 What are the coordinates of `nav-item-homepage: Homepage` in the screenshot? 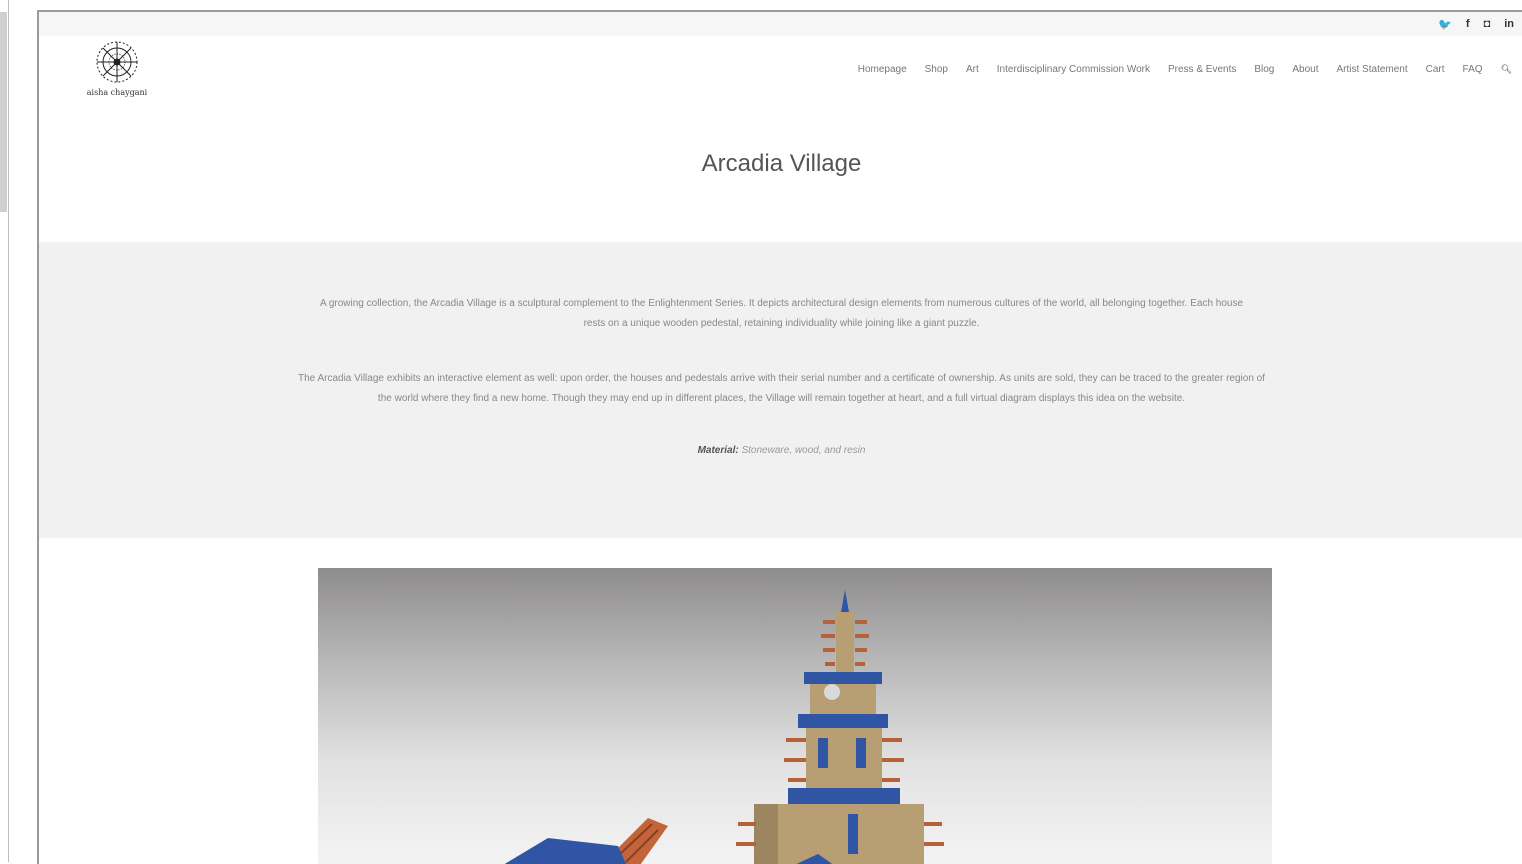 It's located at (882, 69).